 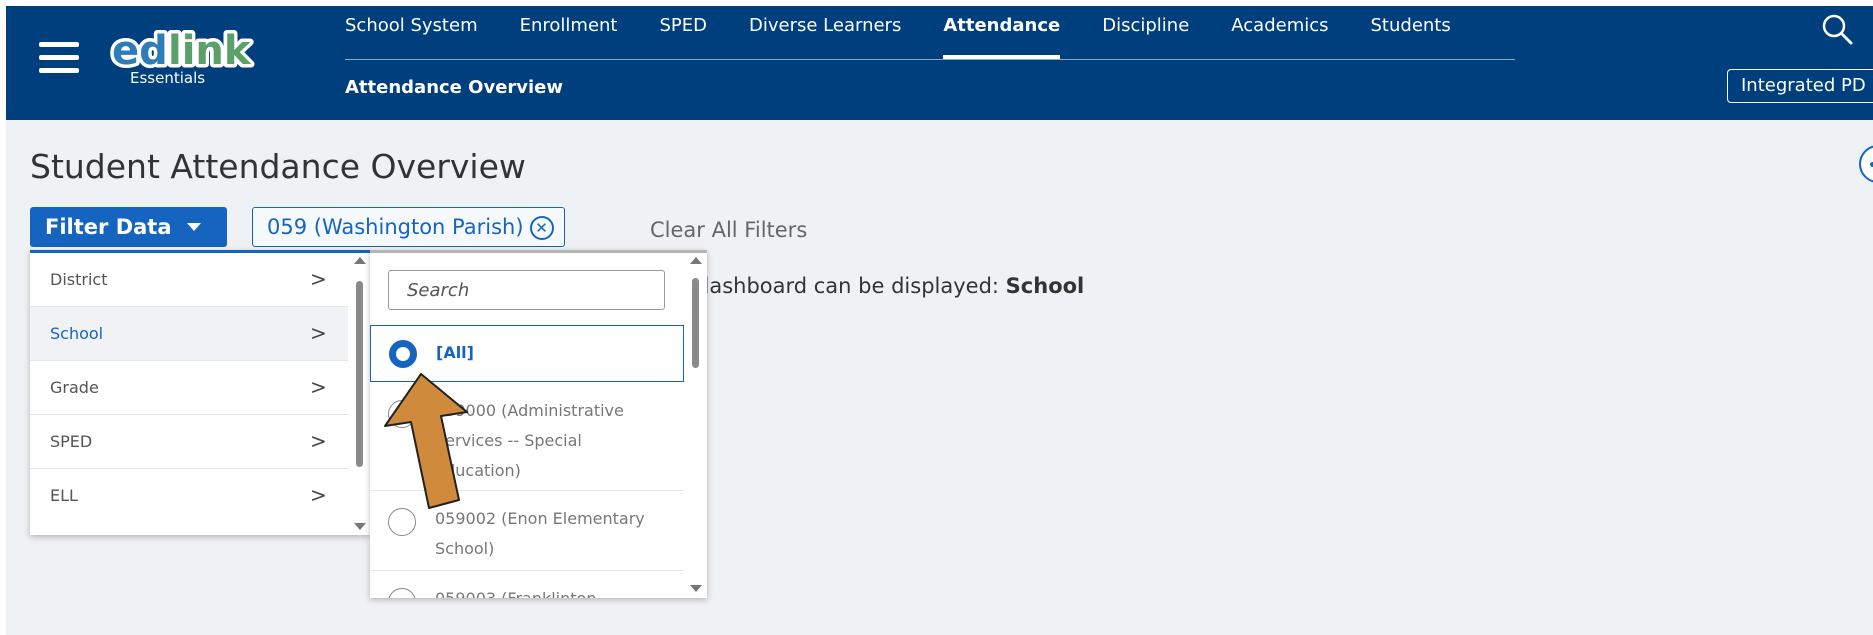 What do you see at coordinates (1045, 286) in the screenshot?
I see `dashboard-message-level: School` at bounding box center [1045, 286].